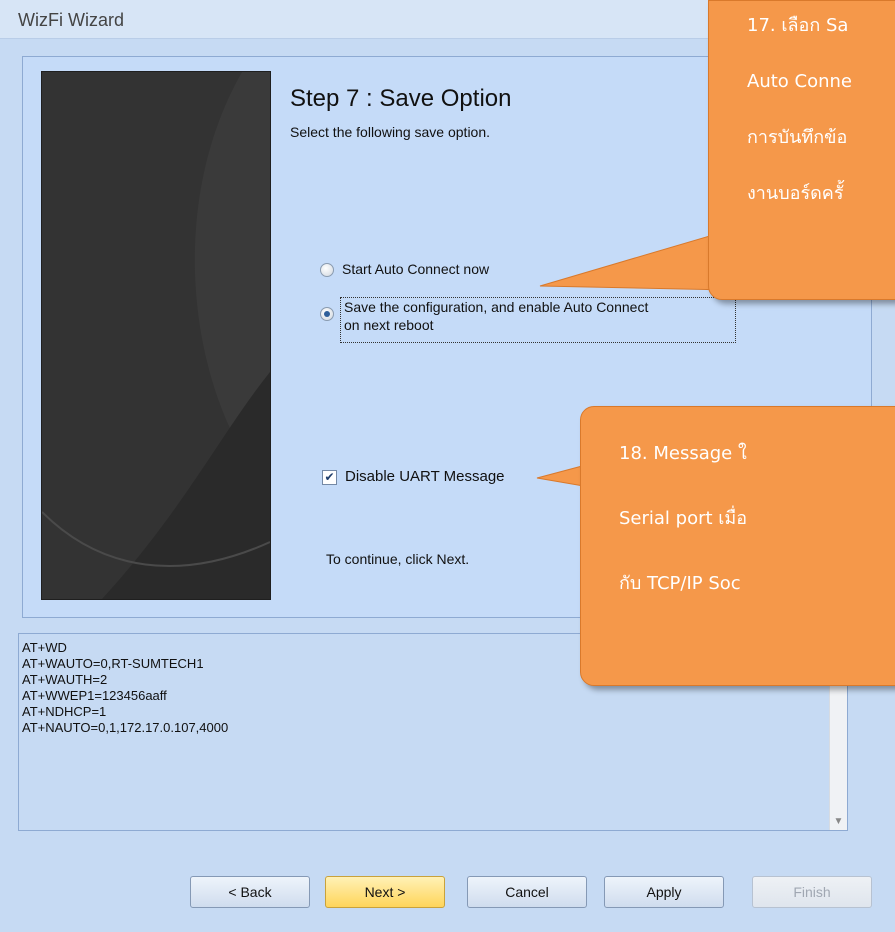  What do you see at coordinates (44, 647) in the screenshot?
I see `log-line: AT+WD` at bounding box center [44, 647].